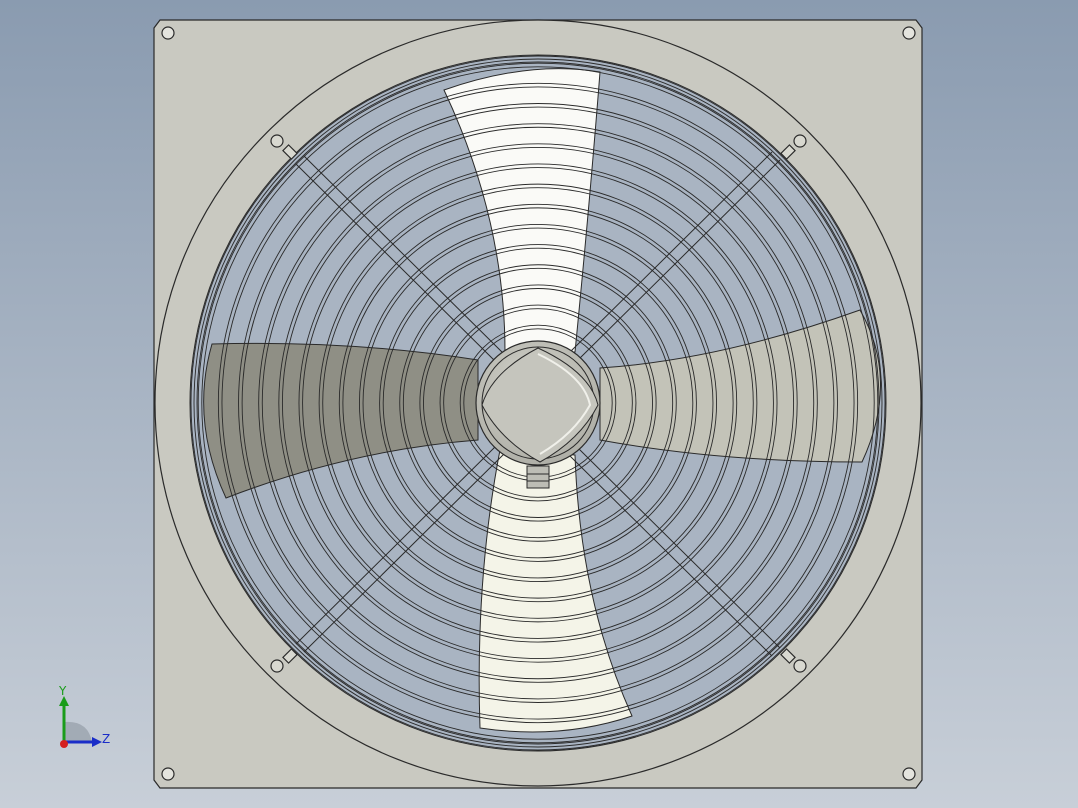  I want to click on terminal-box, so click(538, 477).